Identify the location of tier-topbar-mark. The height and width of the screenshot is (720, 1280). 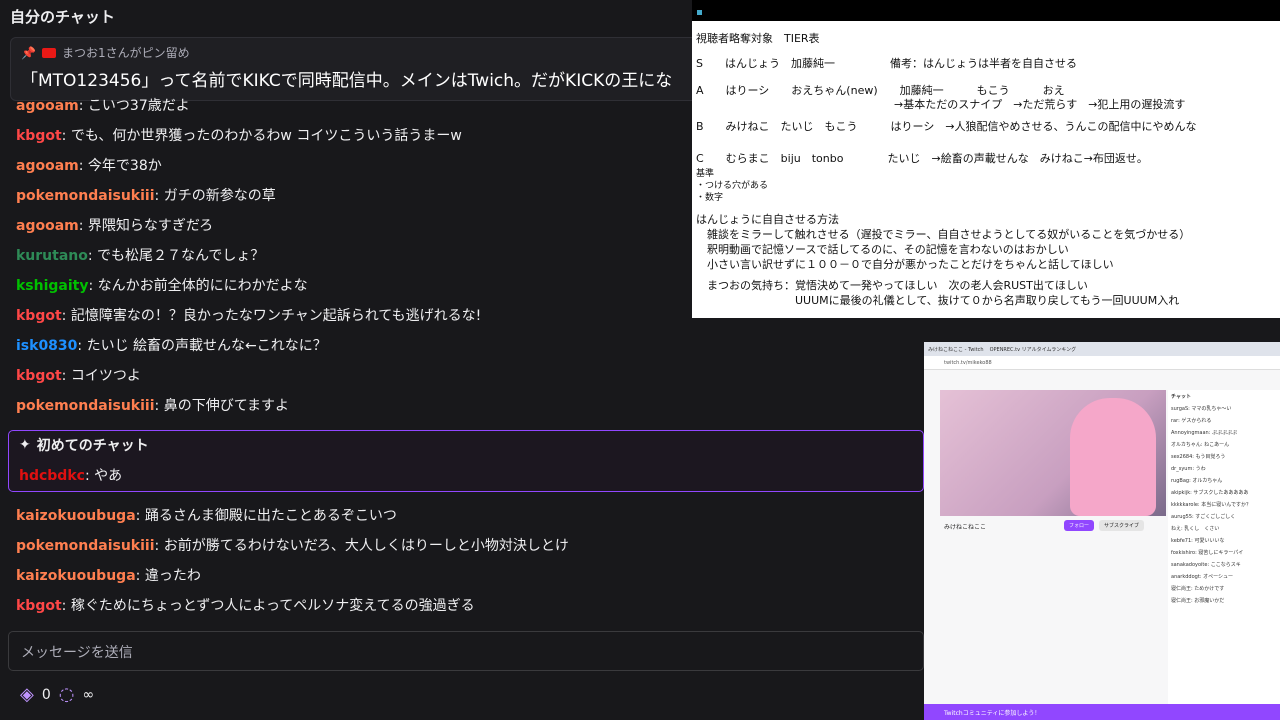
(699, 12).